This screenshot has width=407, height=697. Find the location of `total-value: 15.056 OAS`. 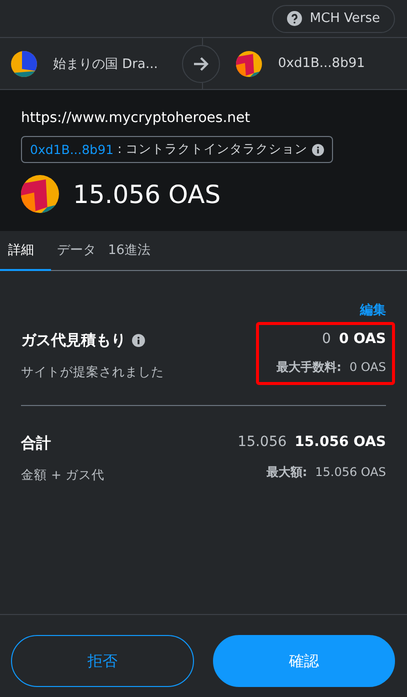

total-value: 15.056 OAS is located at coordinates (340, 442).